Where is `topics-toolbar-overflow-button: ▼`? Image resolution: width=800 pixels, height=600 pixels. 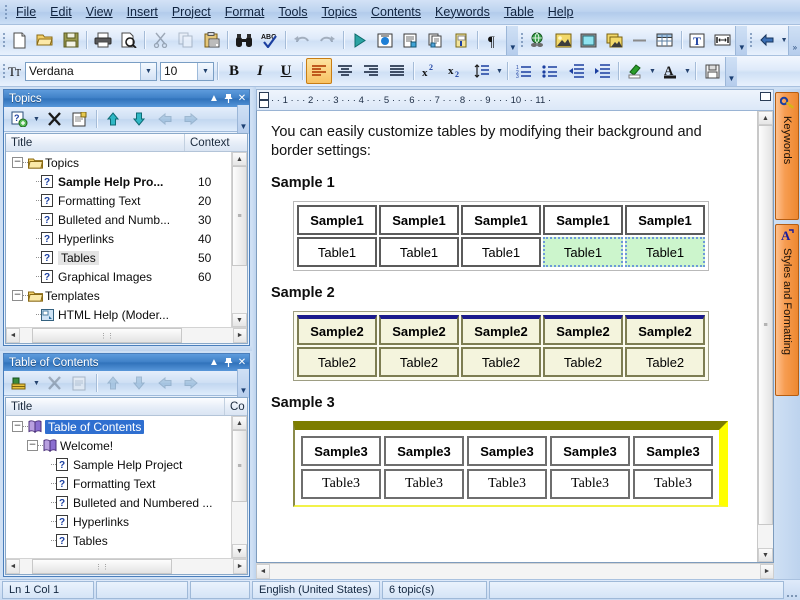 topics-toolbar-overflow-button: ▼ is located at coordinates (243, 119).